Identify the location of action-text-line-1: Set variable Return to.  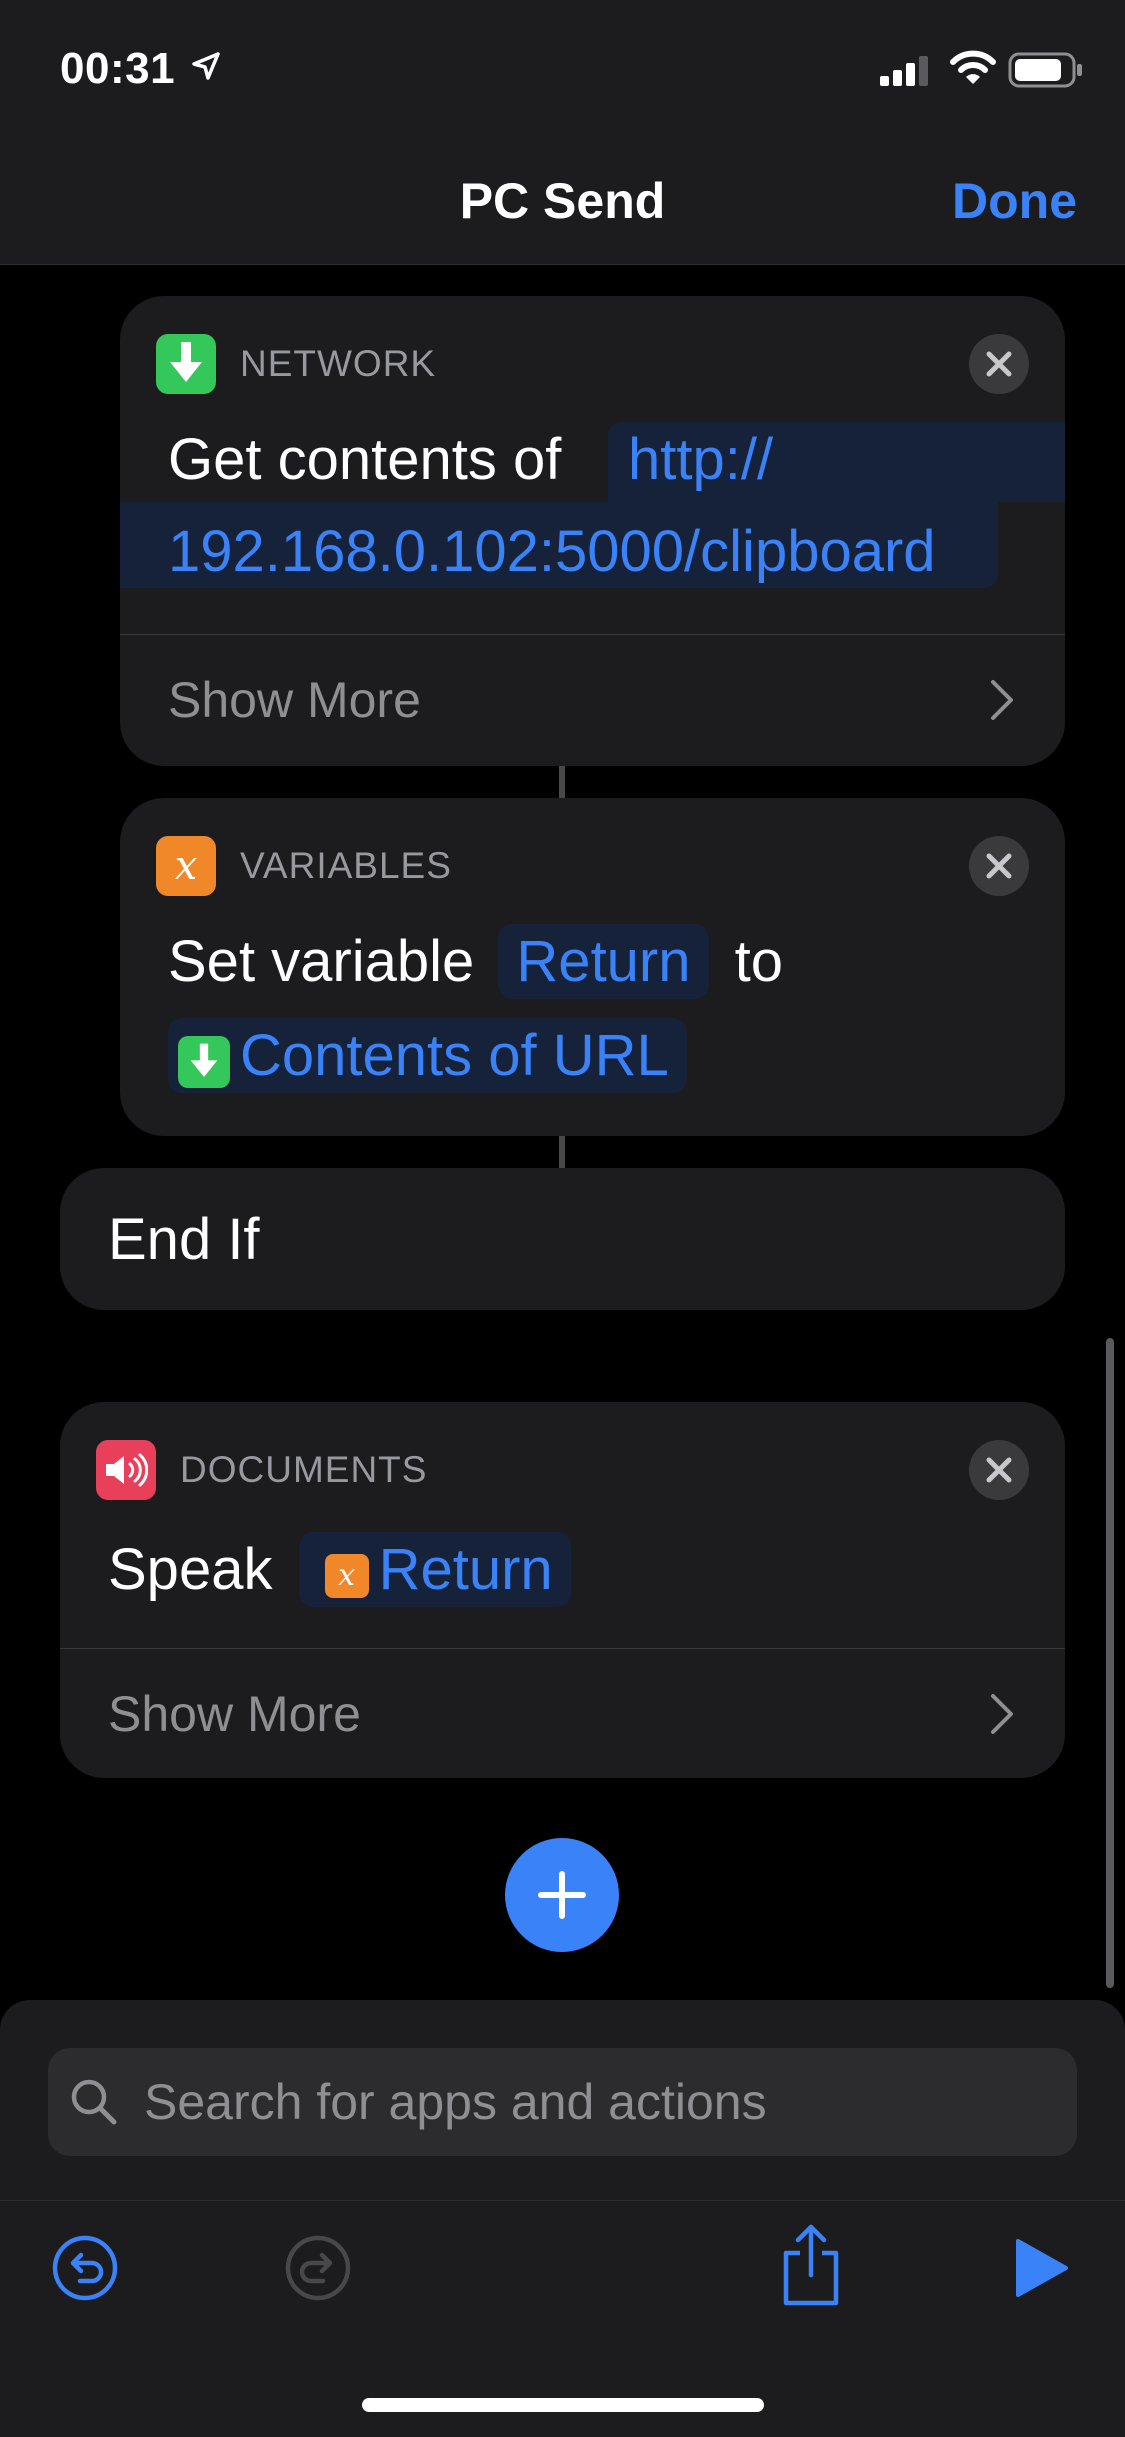
(475, 961).